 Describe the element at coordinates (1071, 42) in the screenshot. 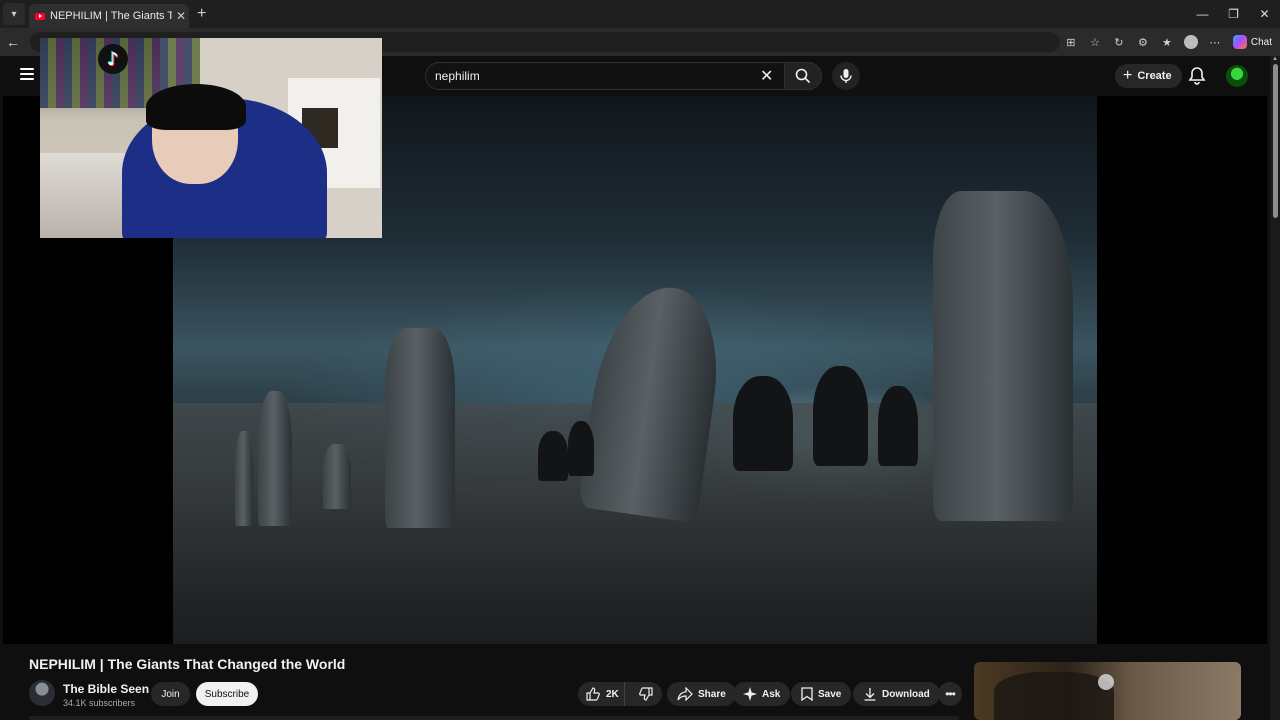

I see `app-available-icon: ⊞` at that location.